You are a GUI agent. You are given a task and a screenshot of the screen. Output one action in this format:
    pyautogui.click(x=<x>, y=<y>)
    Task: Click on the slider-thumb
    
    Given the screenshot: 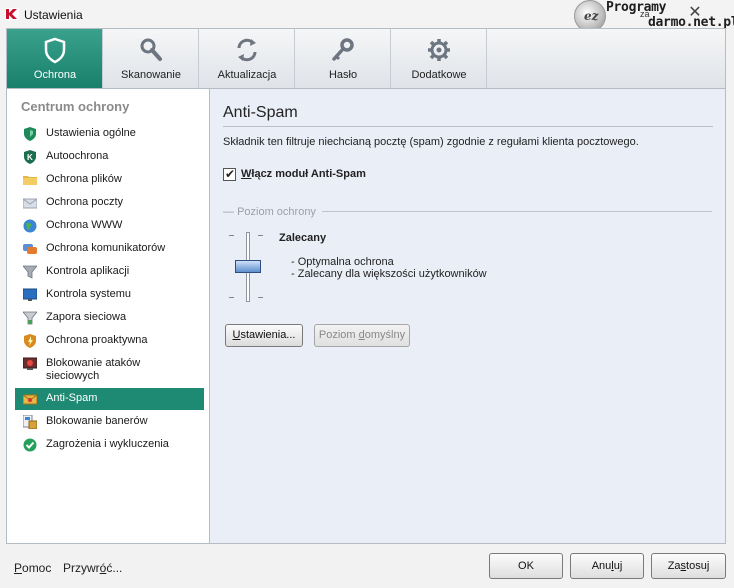 What is the action you would take?
    pyautogui.click(x=248, y=266)
    